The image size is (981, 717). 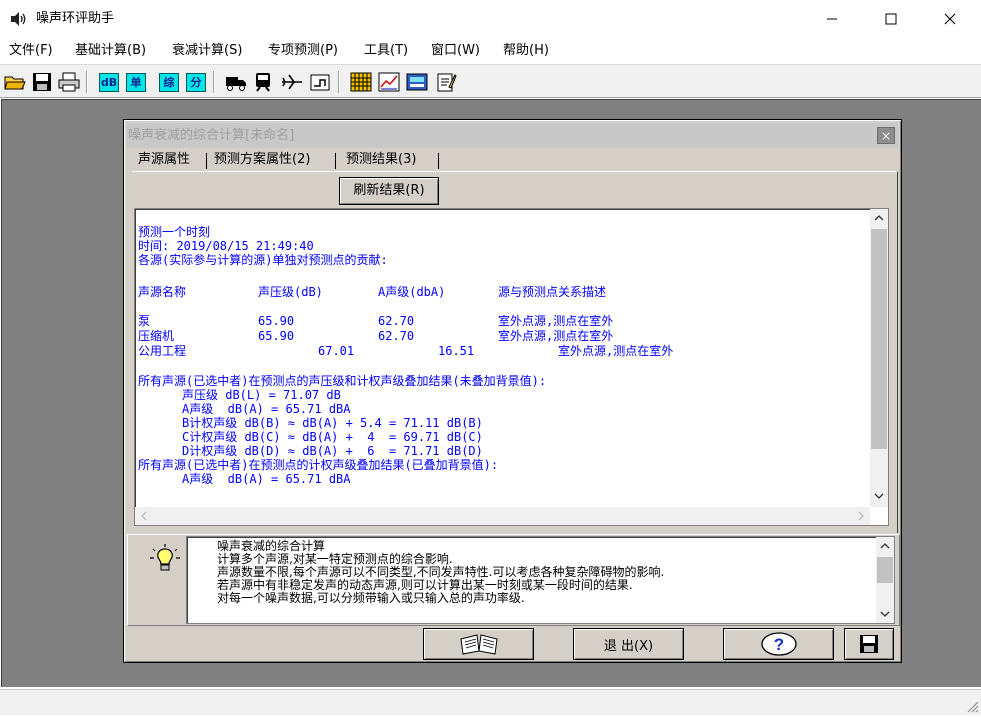 What do you see at coordinates (162, 351) in the screenshot?
I see `row-name: 公用工程` at bounding box center [162, 351].